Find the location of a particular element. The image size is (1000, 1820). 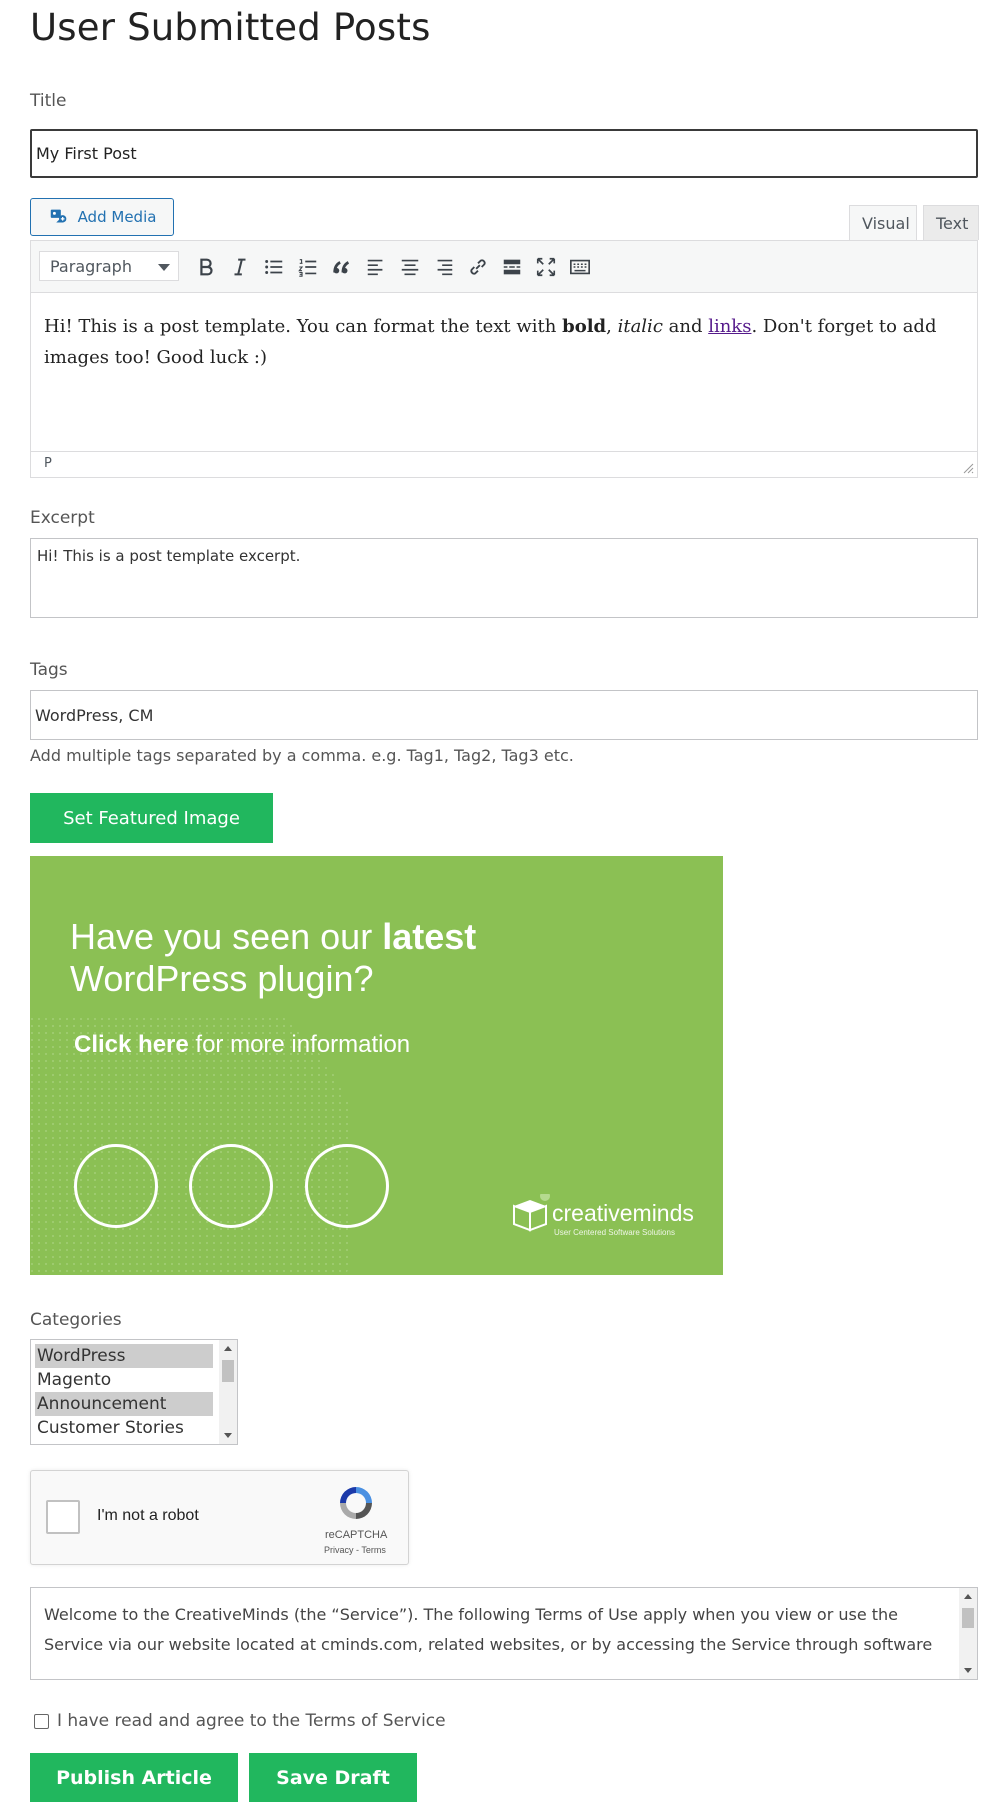

category-option-customer-stories: Customer Stories is located at coordinates (124, 1428).